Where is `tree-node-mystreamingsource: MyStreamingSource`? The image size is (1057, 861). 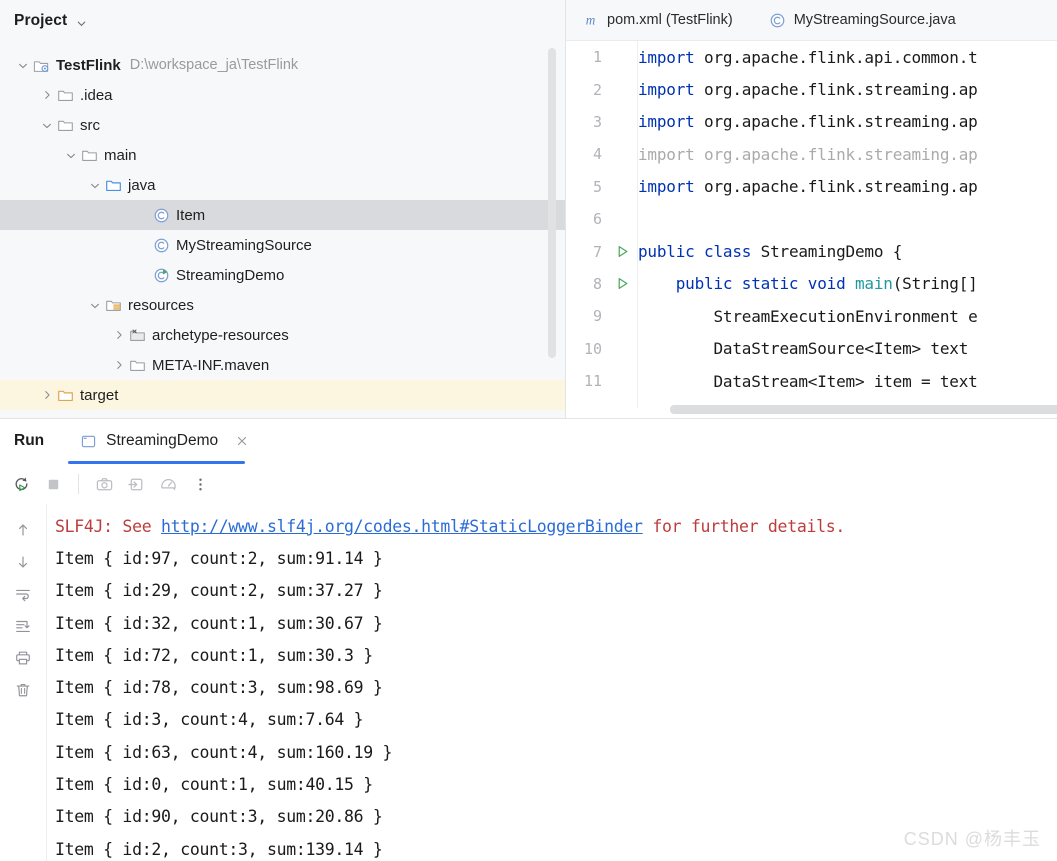 tree-node-mystreamingsource: MyStreamingSource is located at coordinates (283, 245).